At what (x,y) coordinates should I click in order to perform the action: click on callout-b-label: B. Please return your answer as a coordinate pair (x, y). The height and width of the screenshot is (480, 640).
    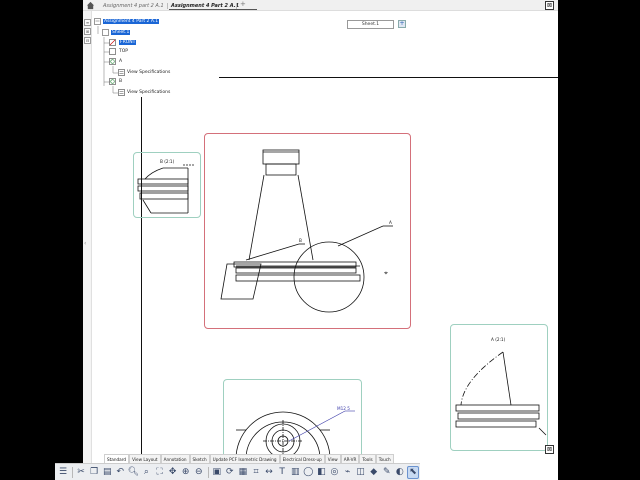
    Looking at the image, I should click on (300, 240).